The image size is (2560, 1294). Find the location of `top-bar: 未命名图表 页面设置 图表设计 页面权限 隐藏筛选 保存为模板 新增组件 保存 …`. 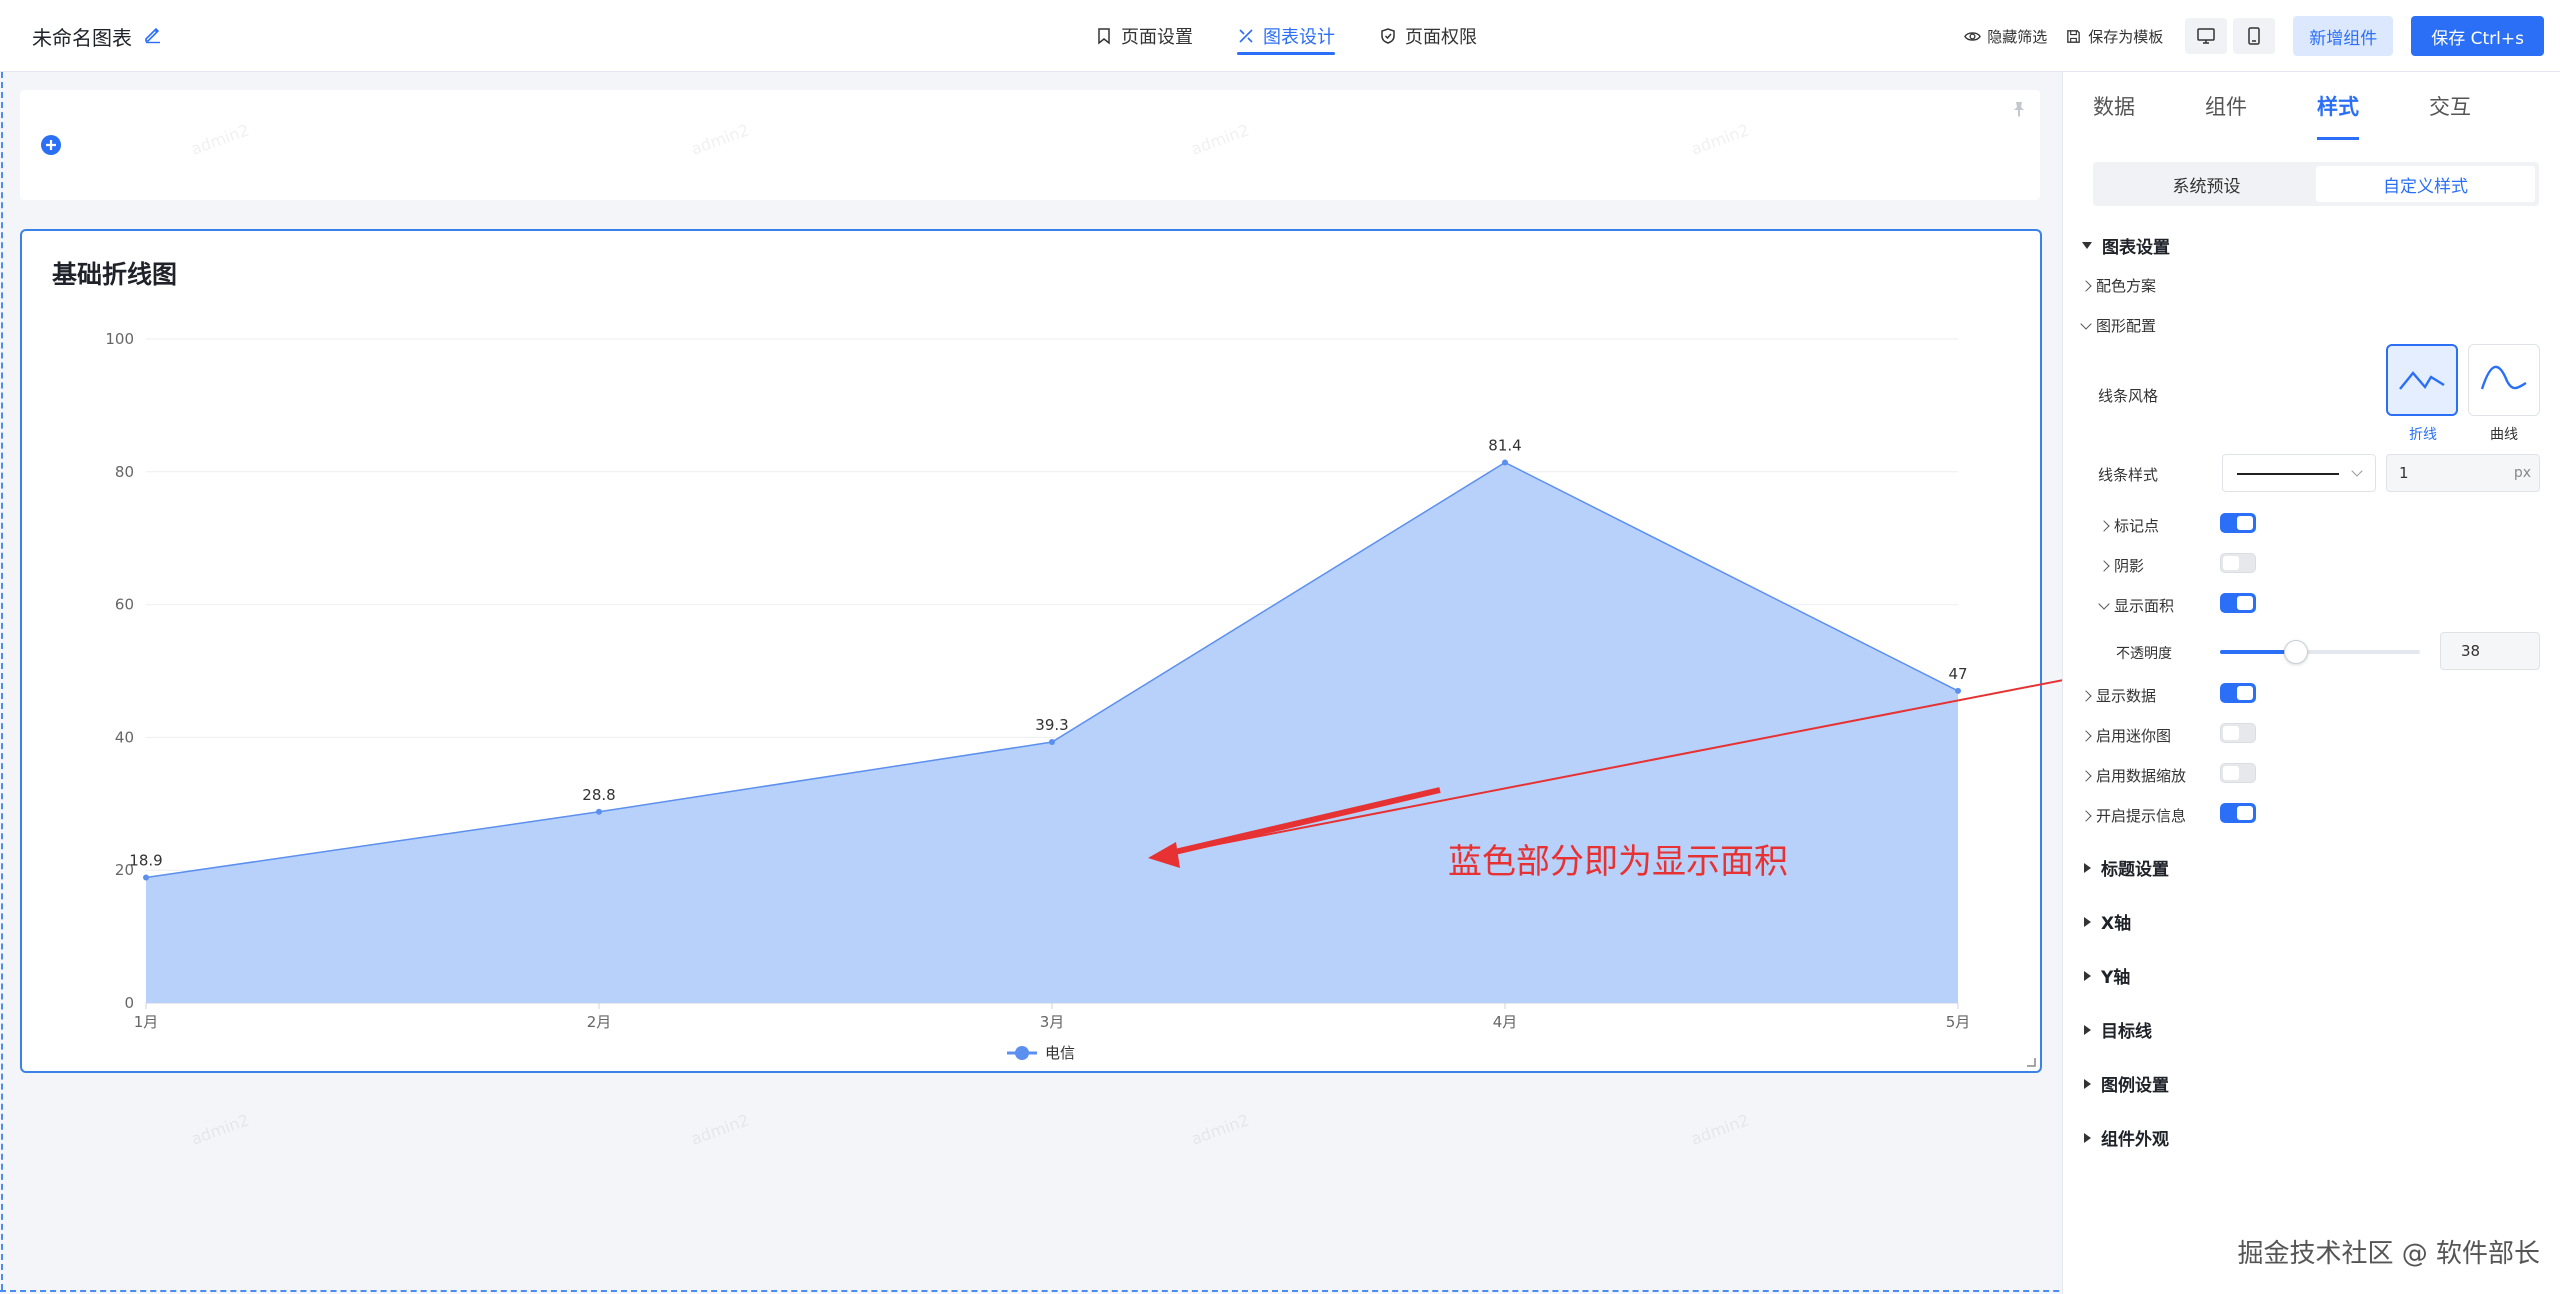

top-bar: 未命名图表 页面设置 图表设计 页面权限 隐藏筛选 保存为模板 新增组件 保存 … is located at coordinates (1280, 36).